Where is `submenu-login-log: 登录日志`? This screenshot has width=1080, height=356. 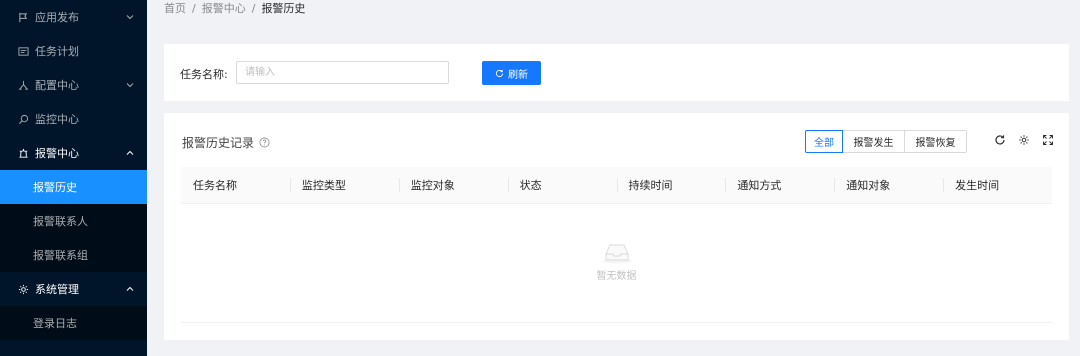 submenu-login-log: 登录日志 is located at coordinates (73, 323).